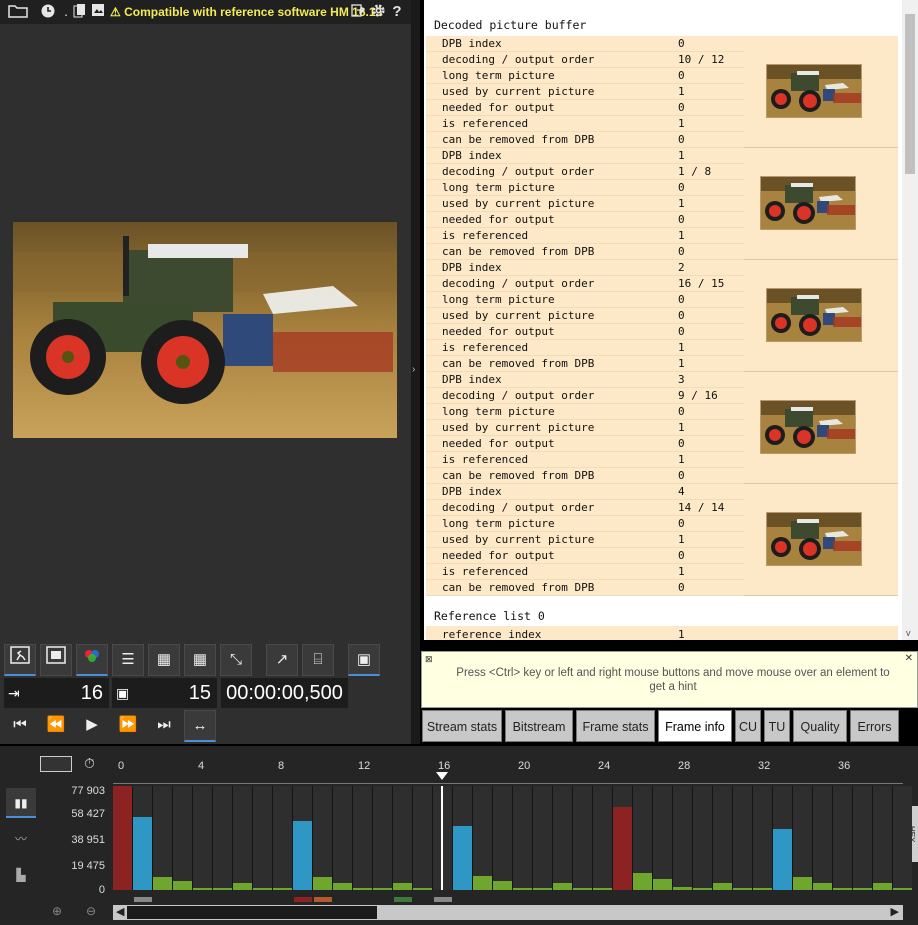 This screenshot has width=918, height=925. I want to click on tab-frame-stats: Frame stats, so click(615, 726).